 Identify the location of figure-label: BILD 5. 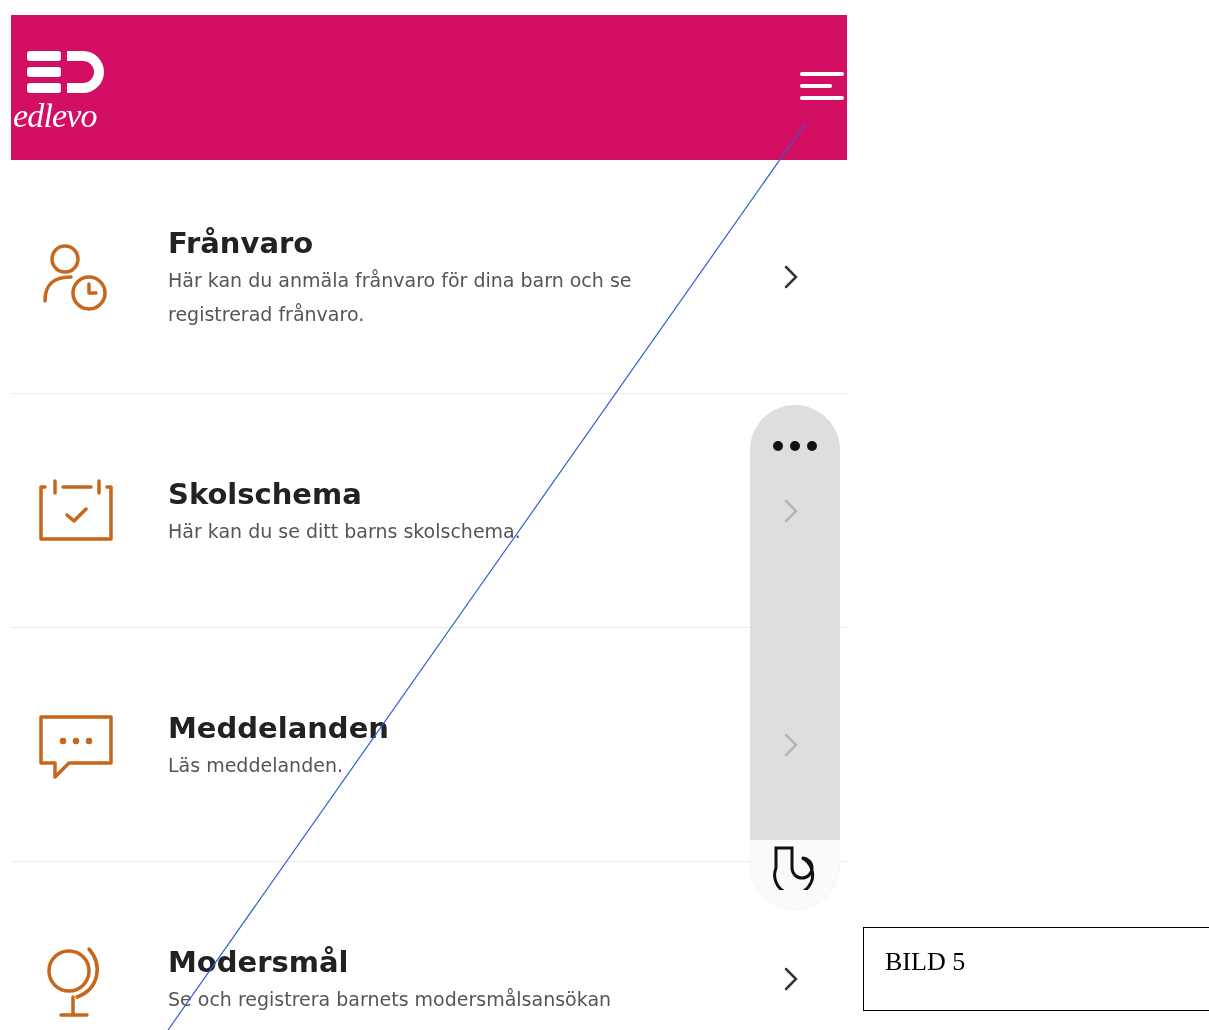
(925, 961).